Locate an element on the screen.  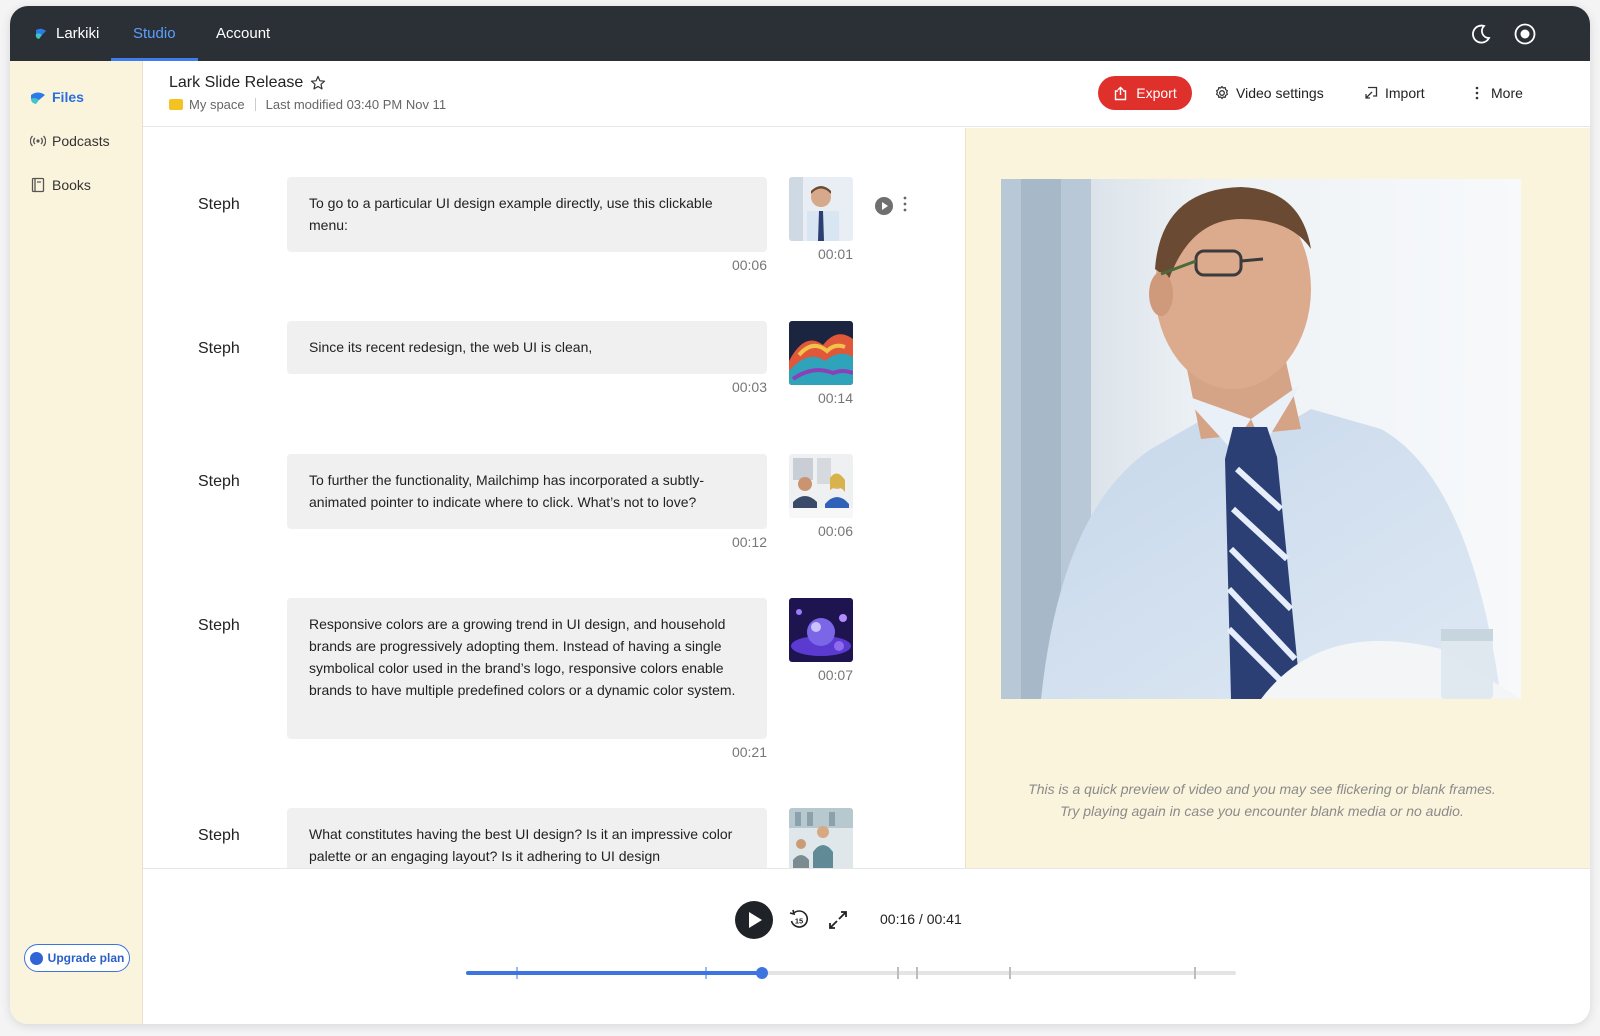
sidebar-item-label: Podcasts is located at coordinates (81, 141).